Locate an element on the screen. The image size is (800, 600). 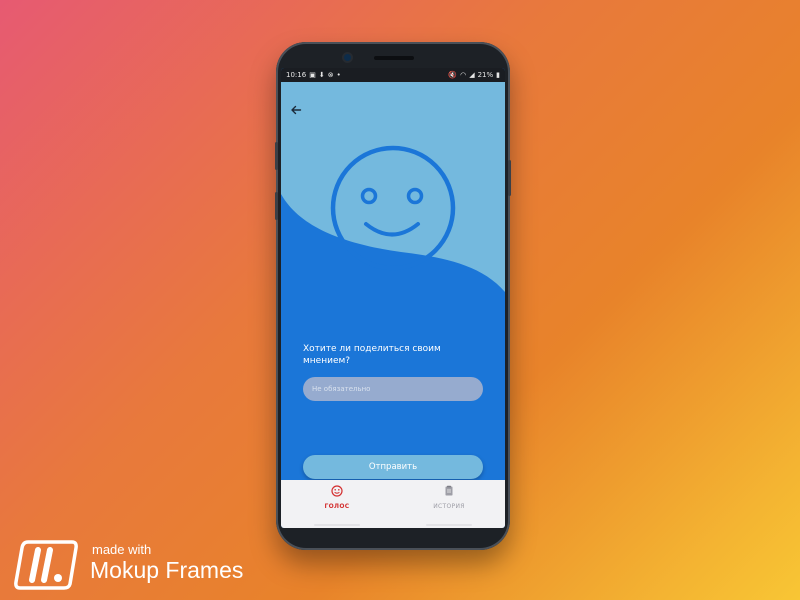
more-notifications-icon: • is located at coordinates (338, 74).